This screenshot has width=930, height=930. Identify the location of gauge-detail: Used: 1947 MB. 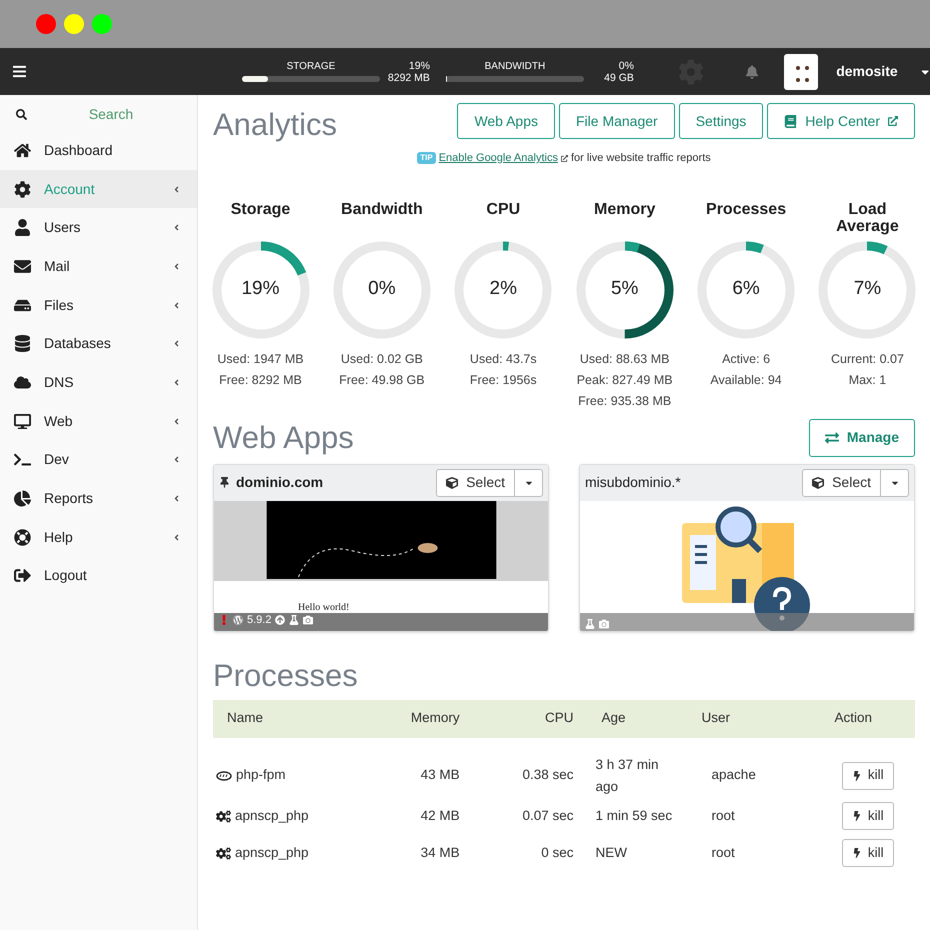
(260, 359).